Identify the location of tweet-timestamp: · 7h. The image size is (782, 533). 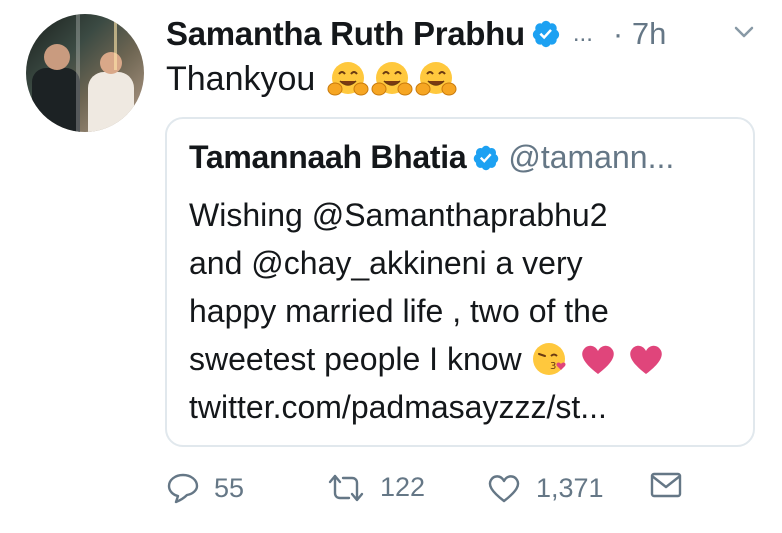
(639, 34).